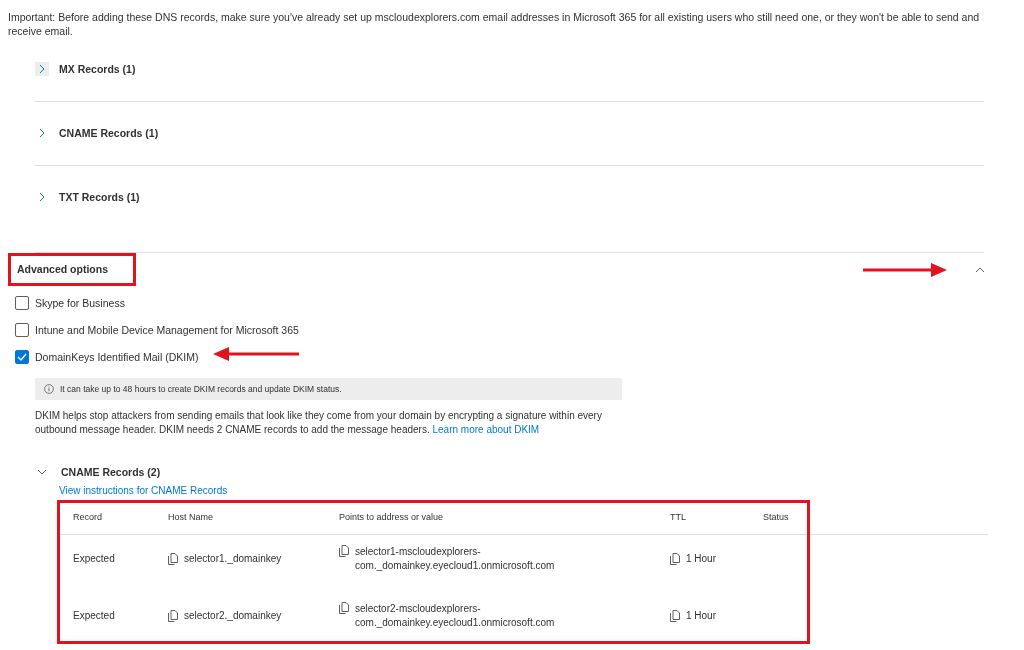  I want to click on expand-button, so click(42, 69).